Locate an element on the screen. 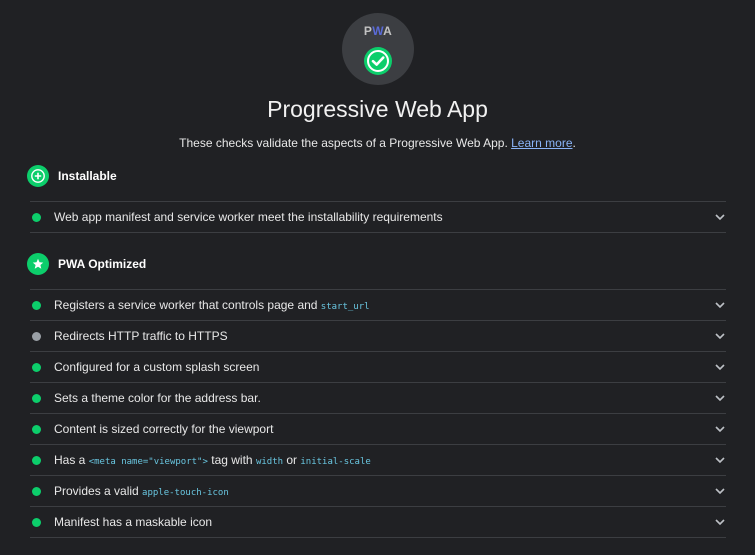 The width and height of the screenshot is (755, 555). audit-row-splash-screen: Configured for a custom splash screen is located at coordinates (378, 366).